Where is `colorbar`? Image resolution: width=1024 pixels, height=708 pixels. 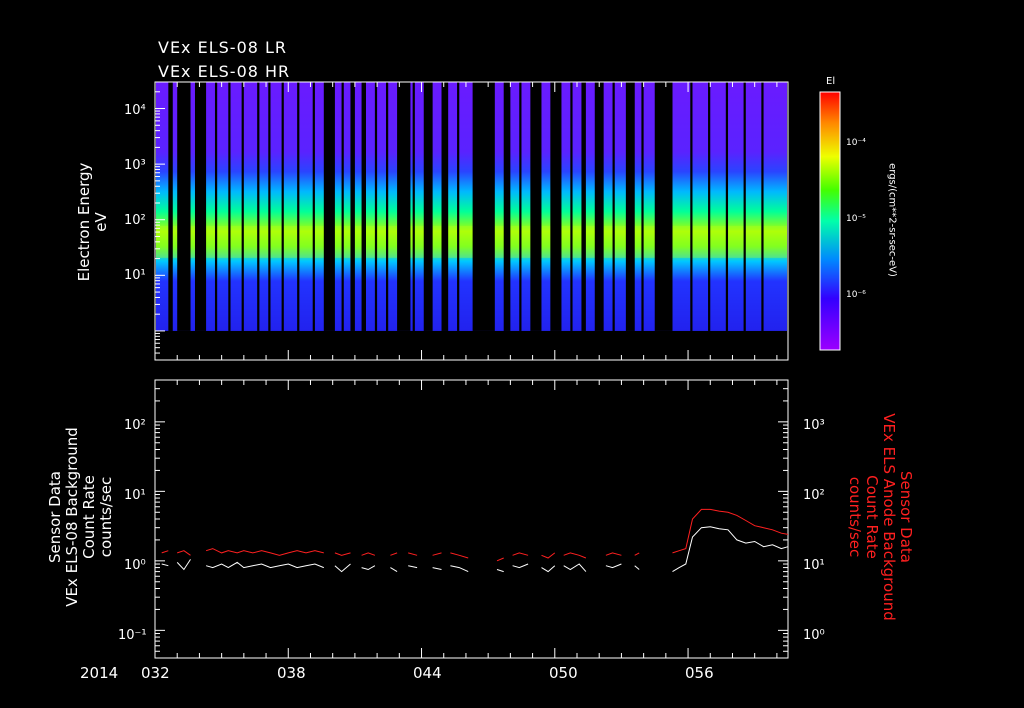
colorbar is located at coordinates (830, 221).